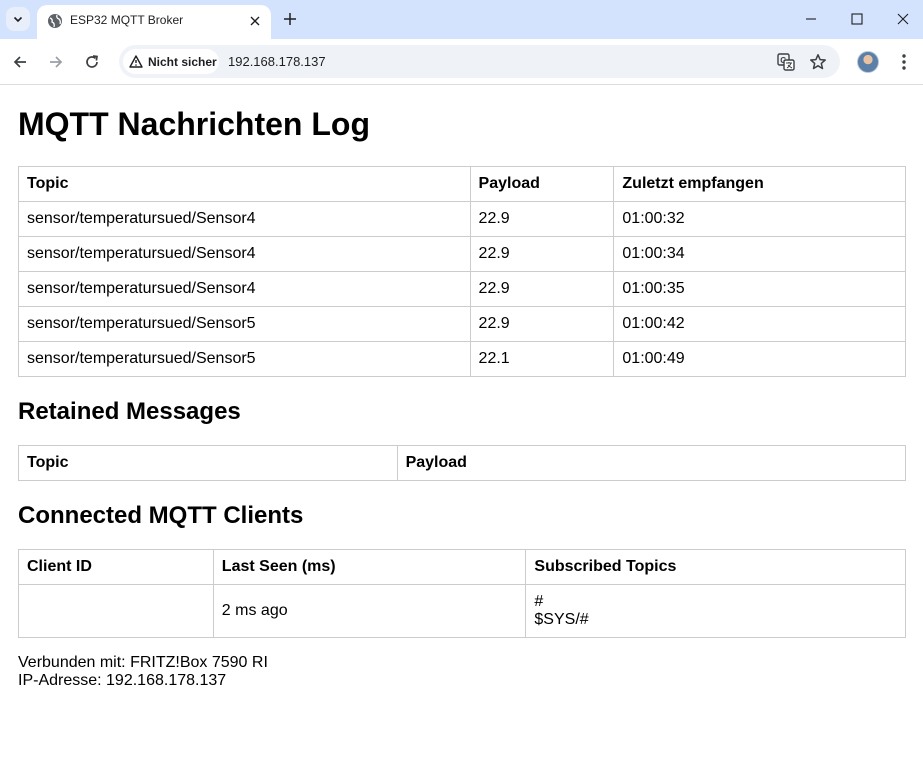  What do you see at coordinates (161, 515) in the screenshot?
I see `clients-heading: Connected MQTT Clients` at bounding box center [161, 515].